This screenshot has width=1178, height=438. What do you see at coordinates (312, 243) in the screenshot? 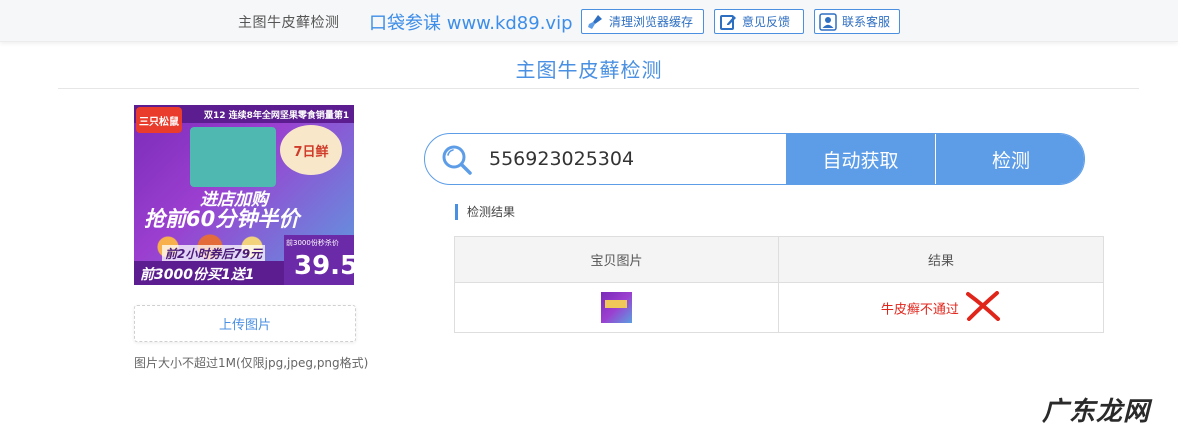
I see `price-tag: 前3000份秒杀价` at bounding box center [312, 243].